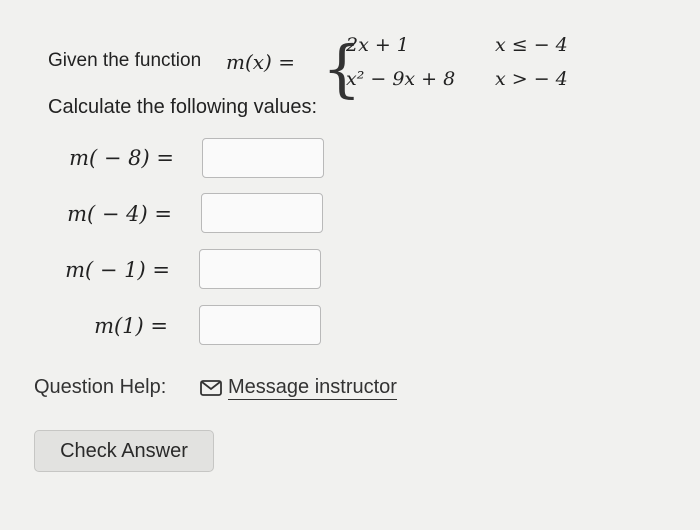 This screenshot has width=700, height=530. Describe the element at coordinates (531, 79) in the screenshot. I see `case-2-condition: x > − 4` at that location.